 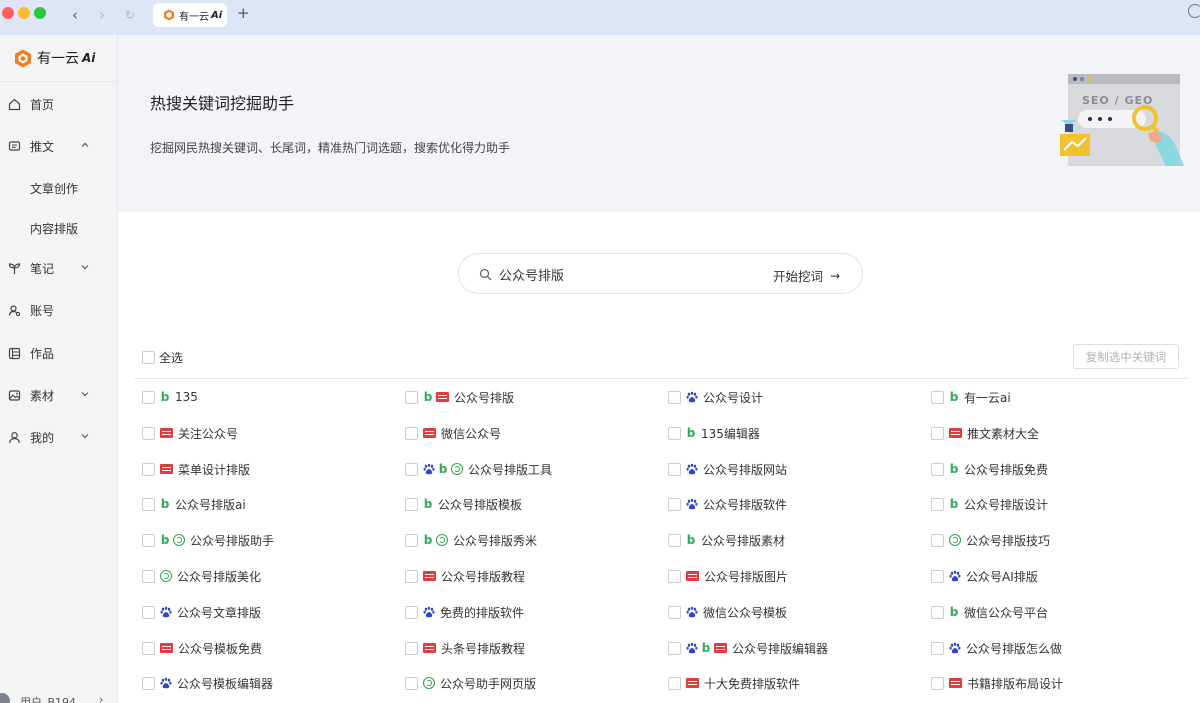 I want to click on keyword-item: 十大免费排版软件, so click(x=734, y=683).